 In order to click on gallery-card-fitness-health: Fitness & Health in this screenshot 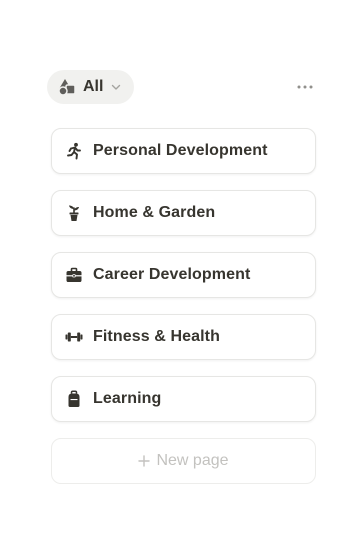, I will do `click(183, 337)`.